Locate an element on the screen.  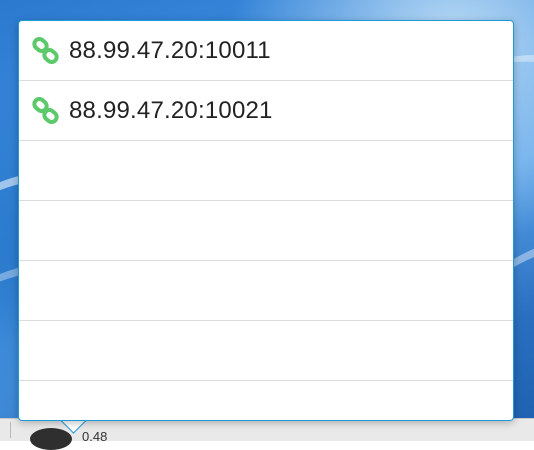
connection-row: 88.99.47.20:10021 is located at coordinates (266, 111).